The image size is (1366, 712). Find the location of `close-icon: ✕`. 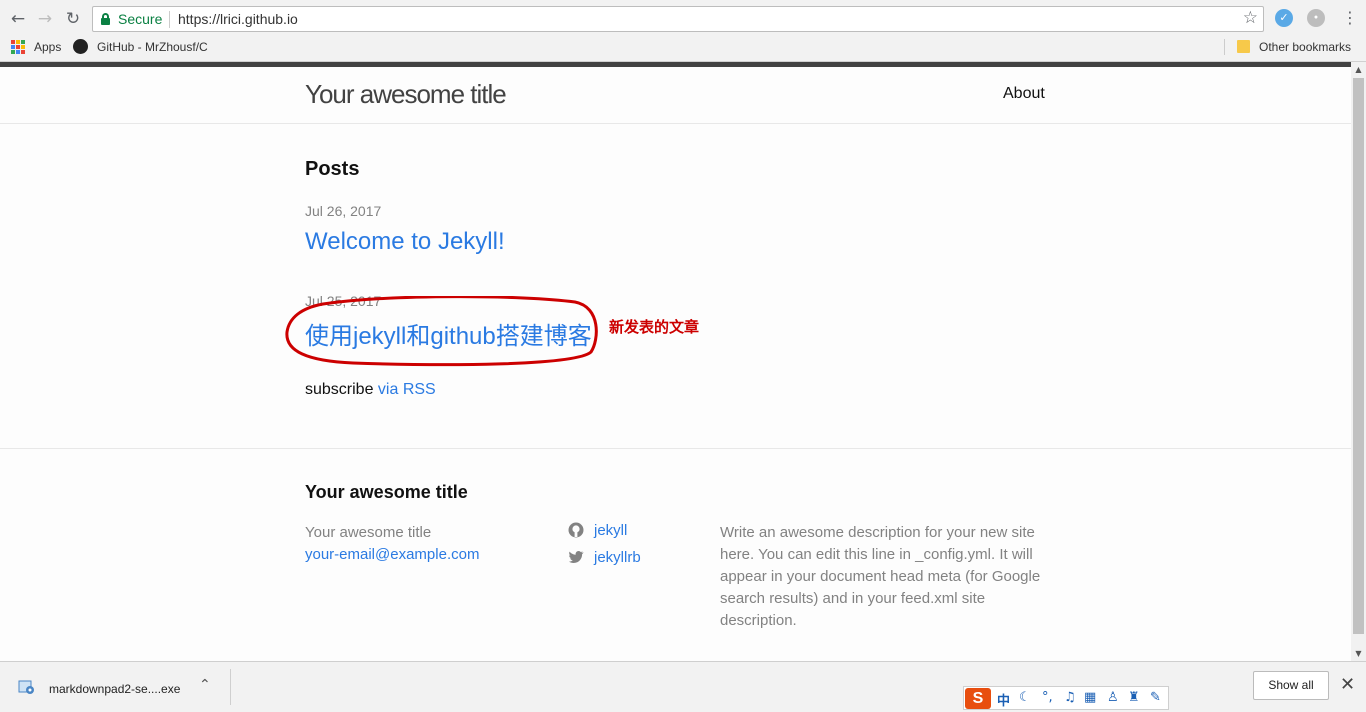

close-icon: ✕ is located at coordinates (1347, 684).